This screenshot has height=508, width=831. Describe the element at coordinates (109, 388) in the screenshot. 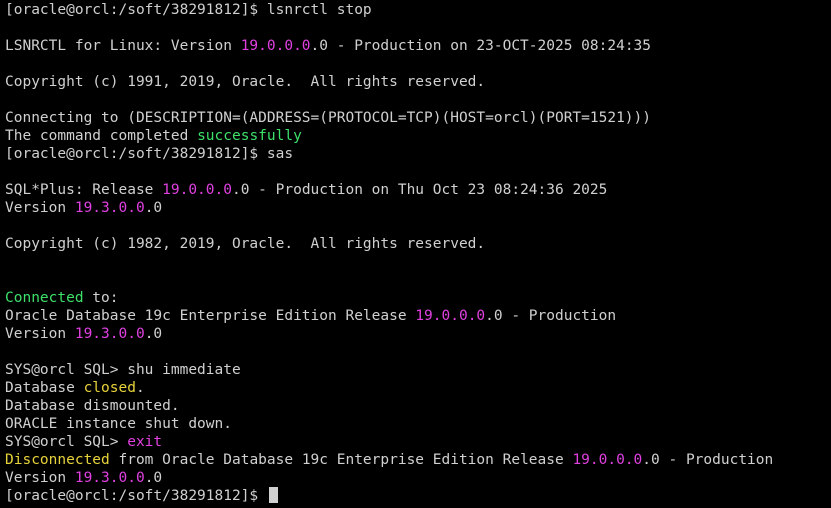

I see `highlighted-text: closed` at that location.